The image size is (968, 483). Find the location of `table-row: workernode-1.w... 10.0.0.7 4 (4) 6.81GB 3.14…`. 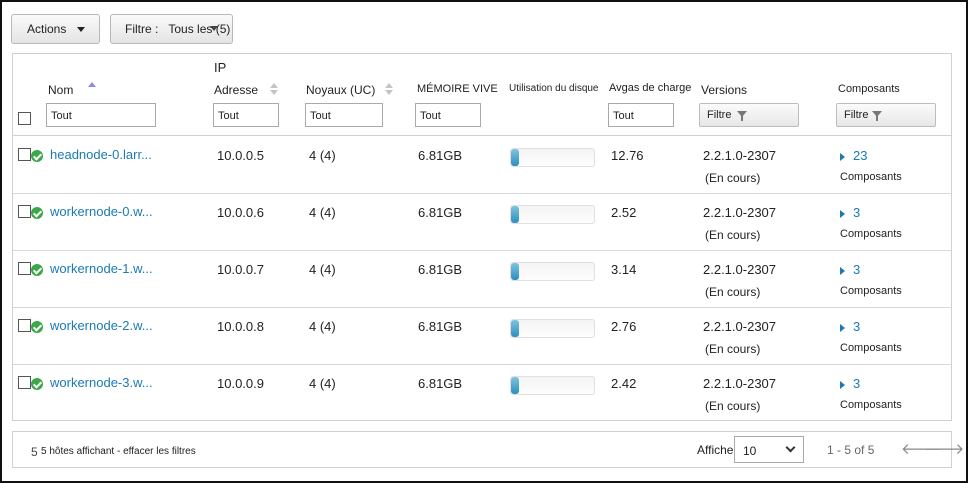

table-row: workernode-1.w... 10.0.0.7 4 (4) 6.81GB 3.14… is located at coordinates (482, 279).